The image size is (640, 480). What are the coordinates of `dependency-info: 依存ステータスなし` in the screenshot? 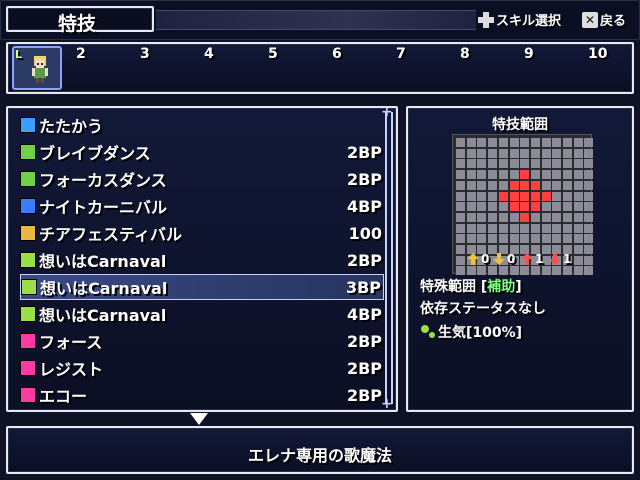 It's located at (483, 309).